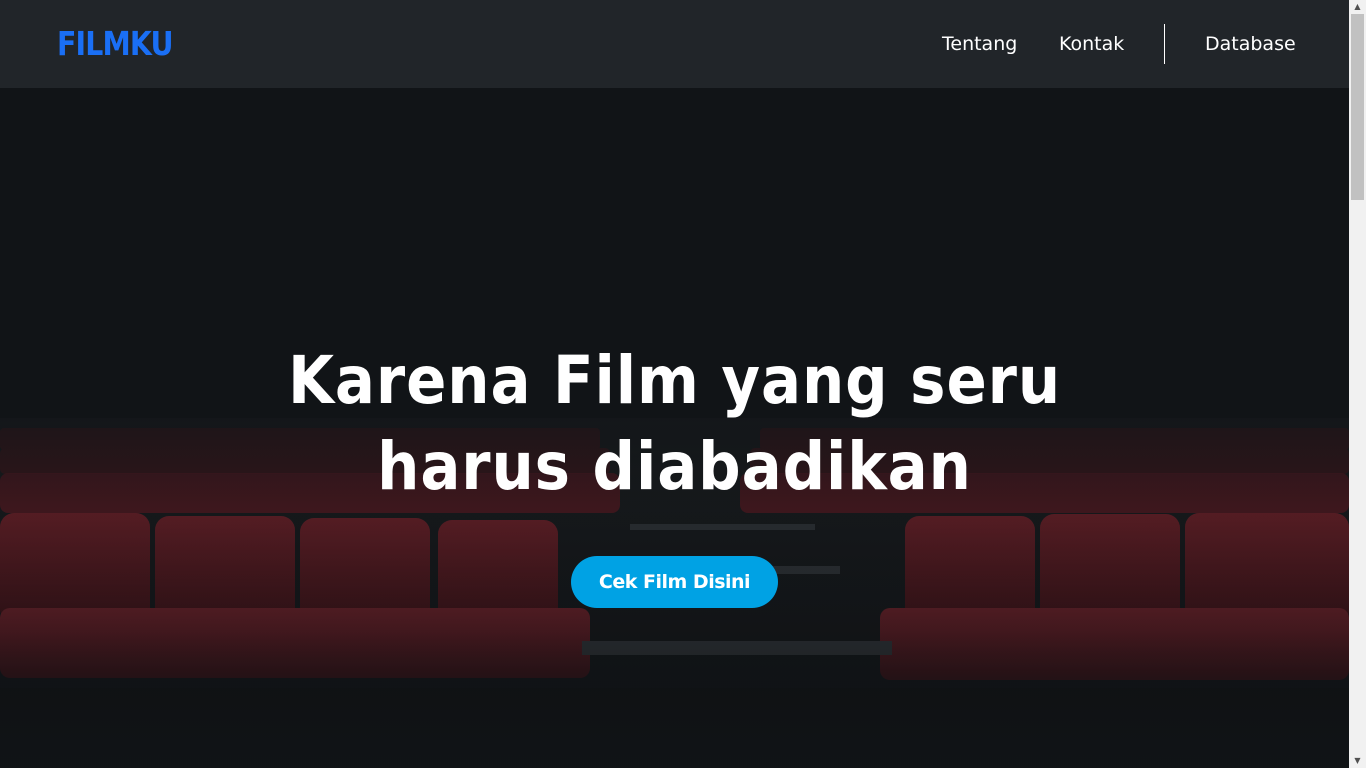  Describe the element at coordinates (1091, 44) in the screenshot. I see `nav-link-kontak: Kontak` at that location.